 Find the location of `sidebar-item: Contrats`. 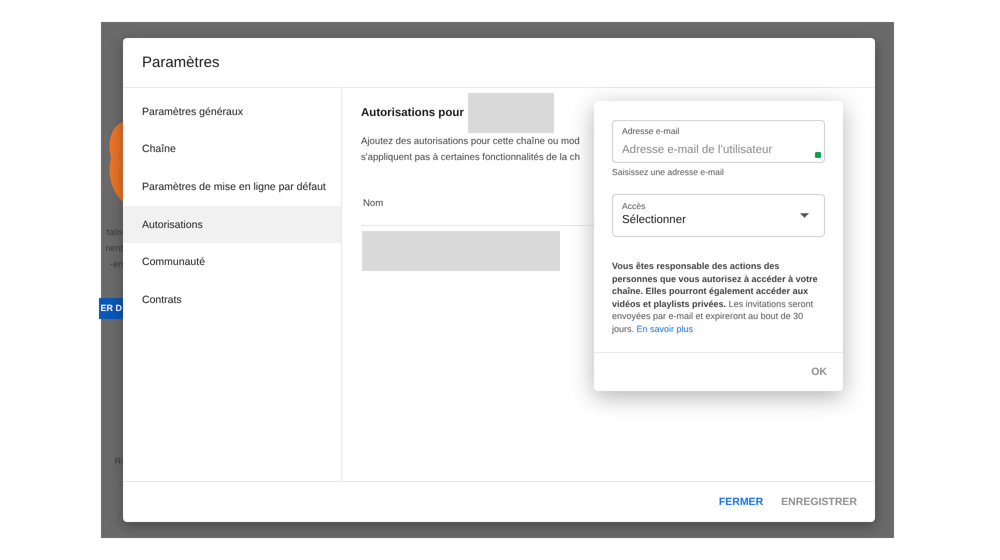

sidebar-item: Contrats is located at coordinates (232, 299).